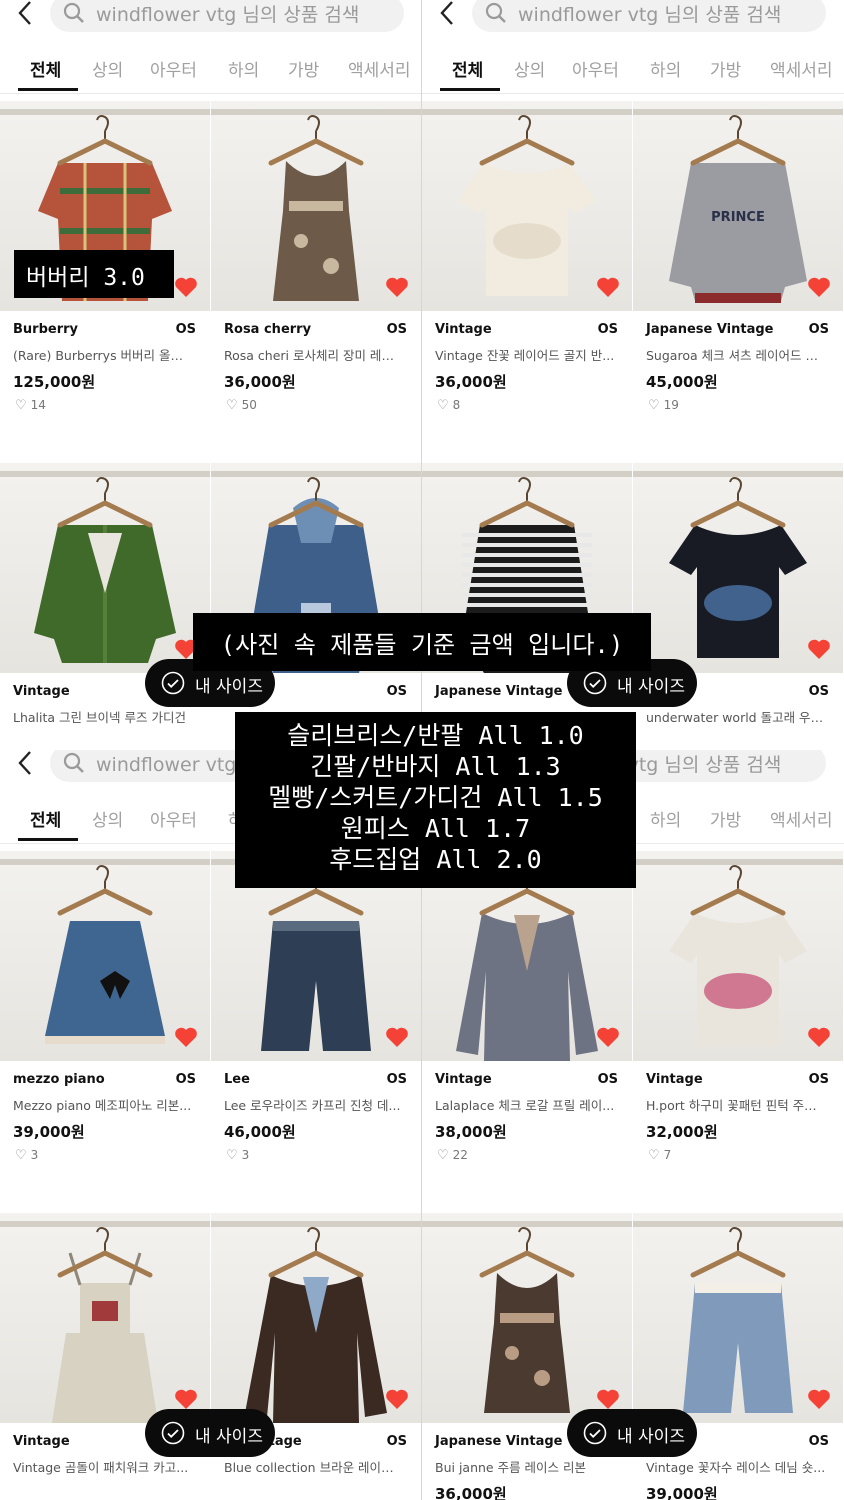  What do you see at coordinates (682, 1492) in the screenshot?
I see `product-price: 39,000원` at bounding box center [682, 1492].